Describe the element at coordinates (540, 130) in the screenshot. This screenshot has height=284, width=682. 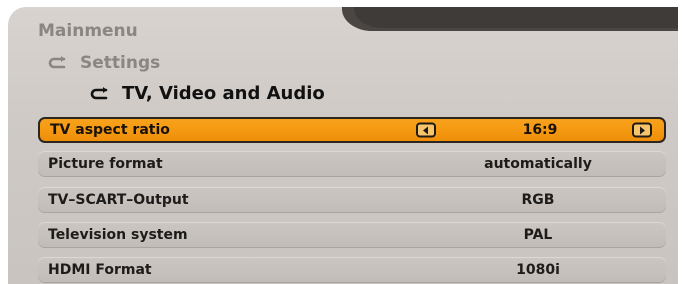
I see `row-value: 16:9` at that location.